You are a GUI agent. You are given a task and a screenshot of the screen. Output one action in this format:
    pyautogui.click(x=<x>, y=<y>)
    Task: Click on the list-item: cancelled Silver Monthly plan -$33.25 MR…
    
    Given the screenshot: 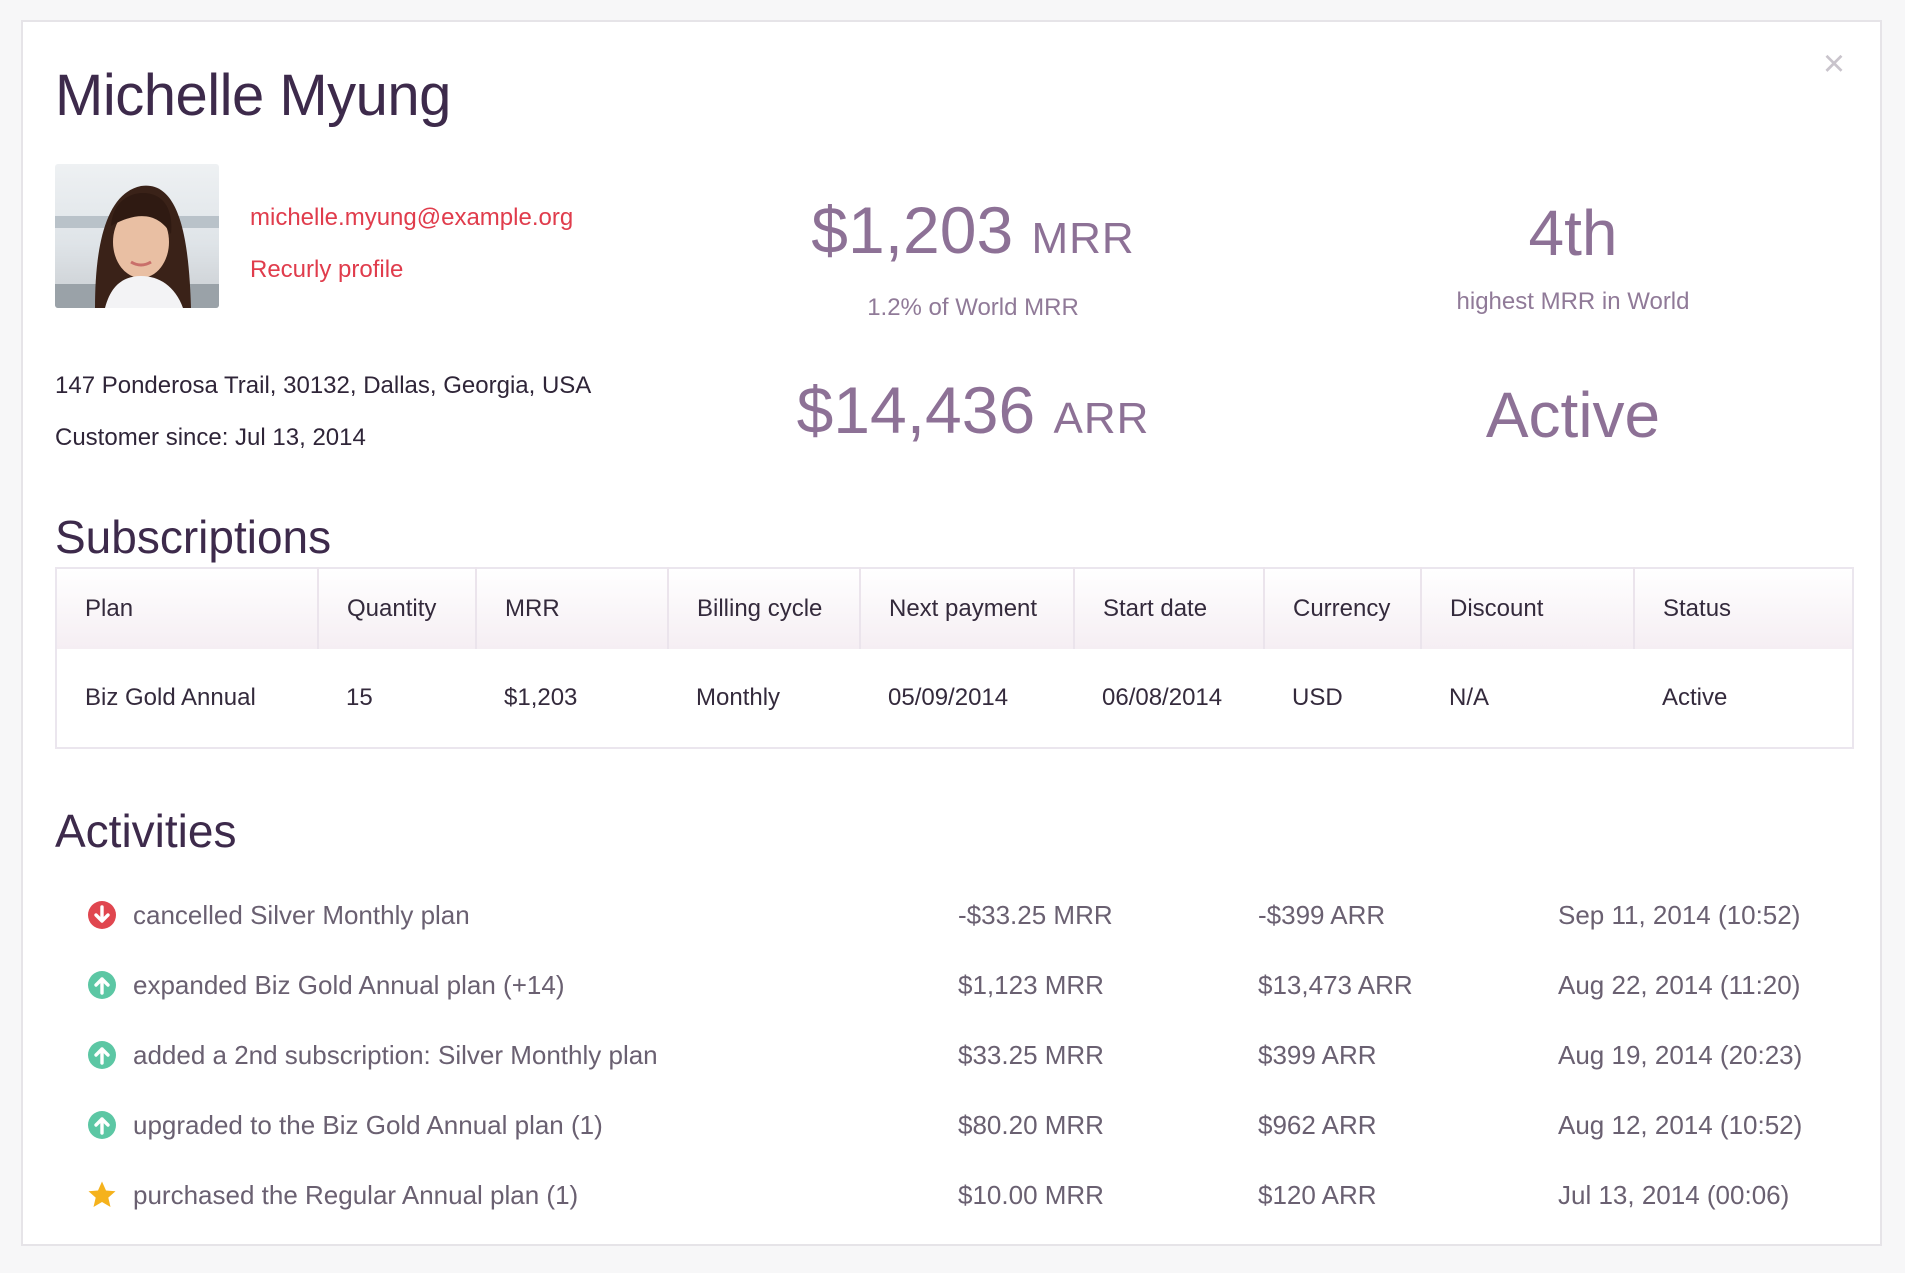 What is the action you would take?
    pyautogui.click(x=954, y=915)
    